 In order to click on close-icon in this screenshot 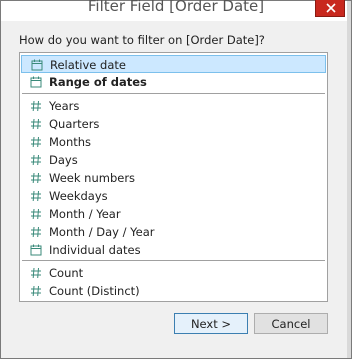, I will do `click(331, 8)`.